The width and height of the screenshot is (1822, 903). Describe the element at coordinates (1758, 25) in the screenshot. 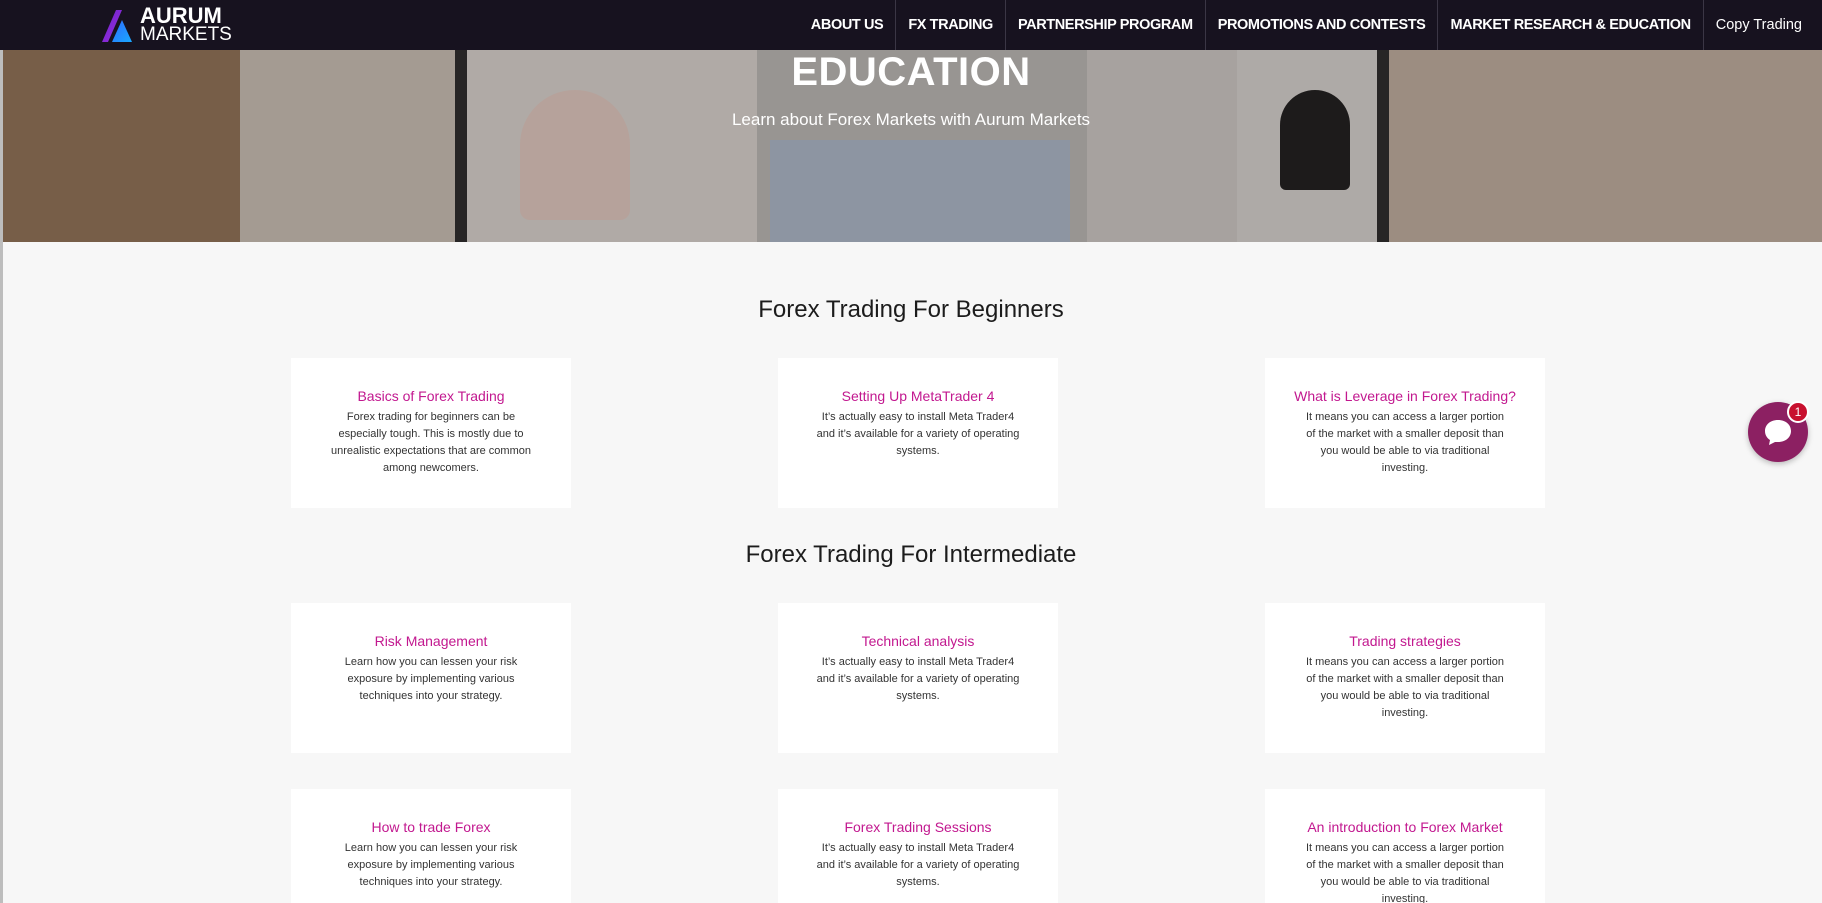

I see `nav-copy-trading: Copy Trading` at that location.